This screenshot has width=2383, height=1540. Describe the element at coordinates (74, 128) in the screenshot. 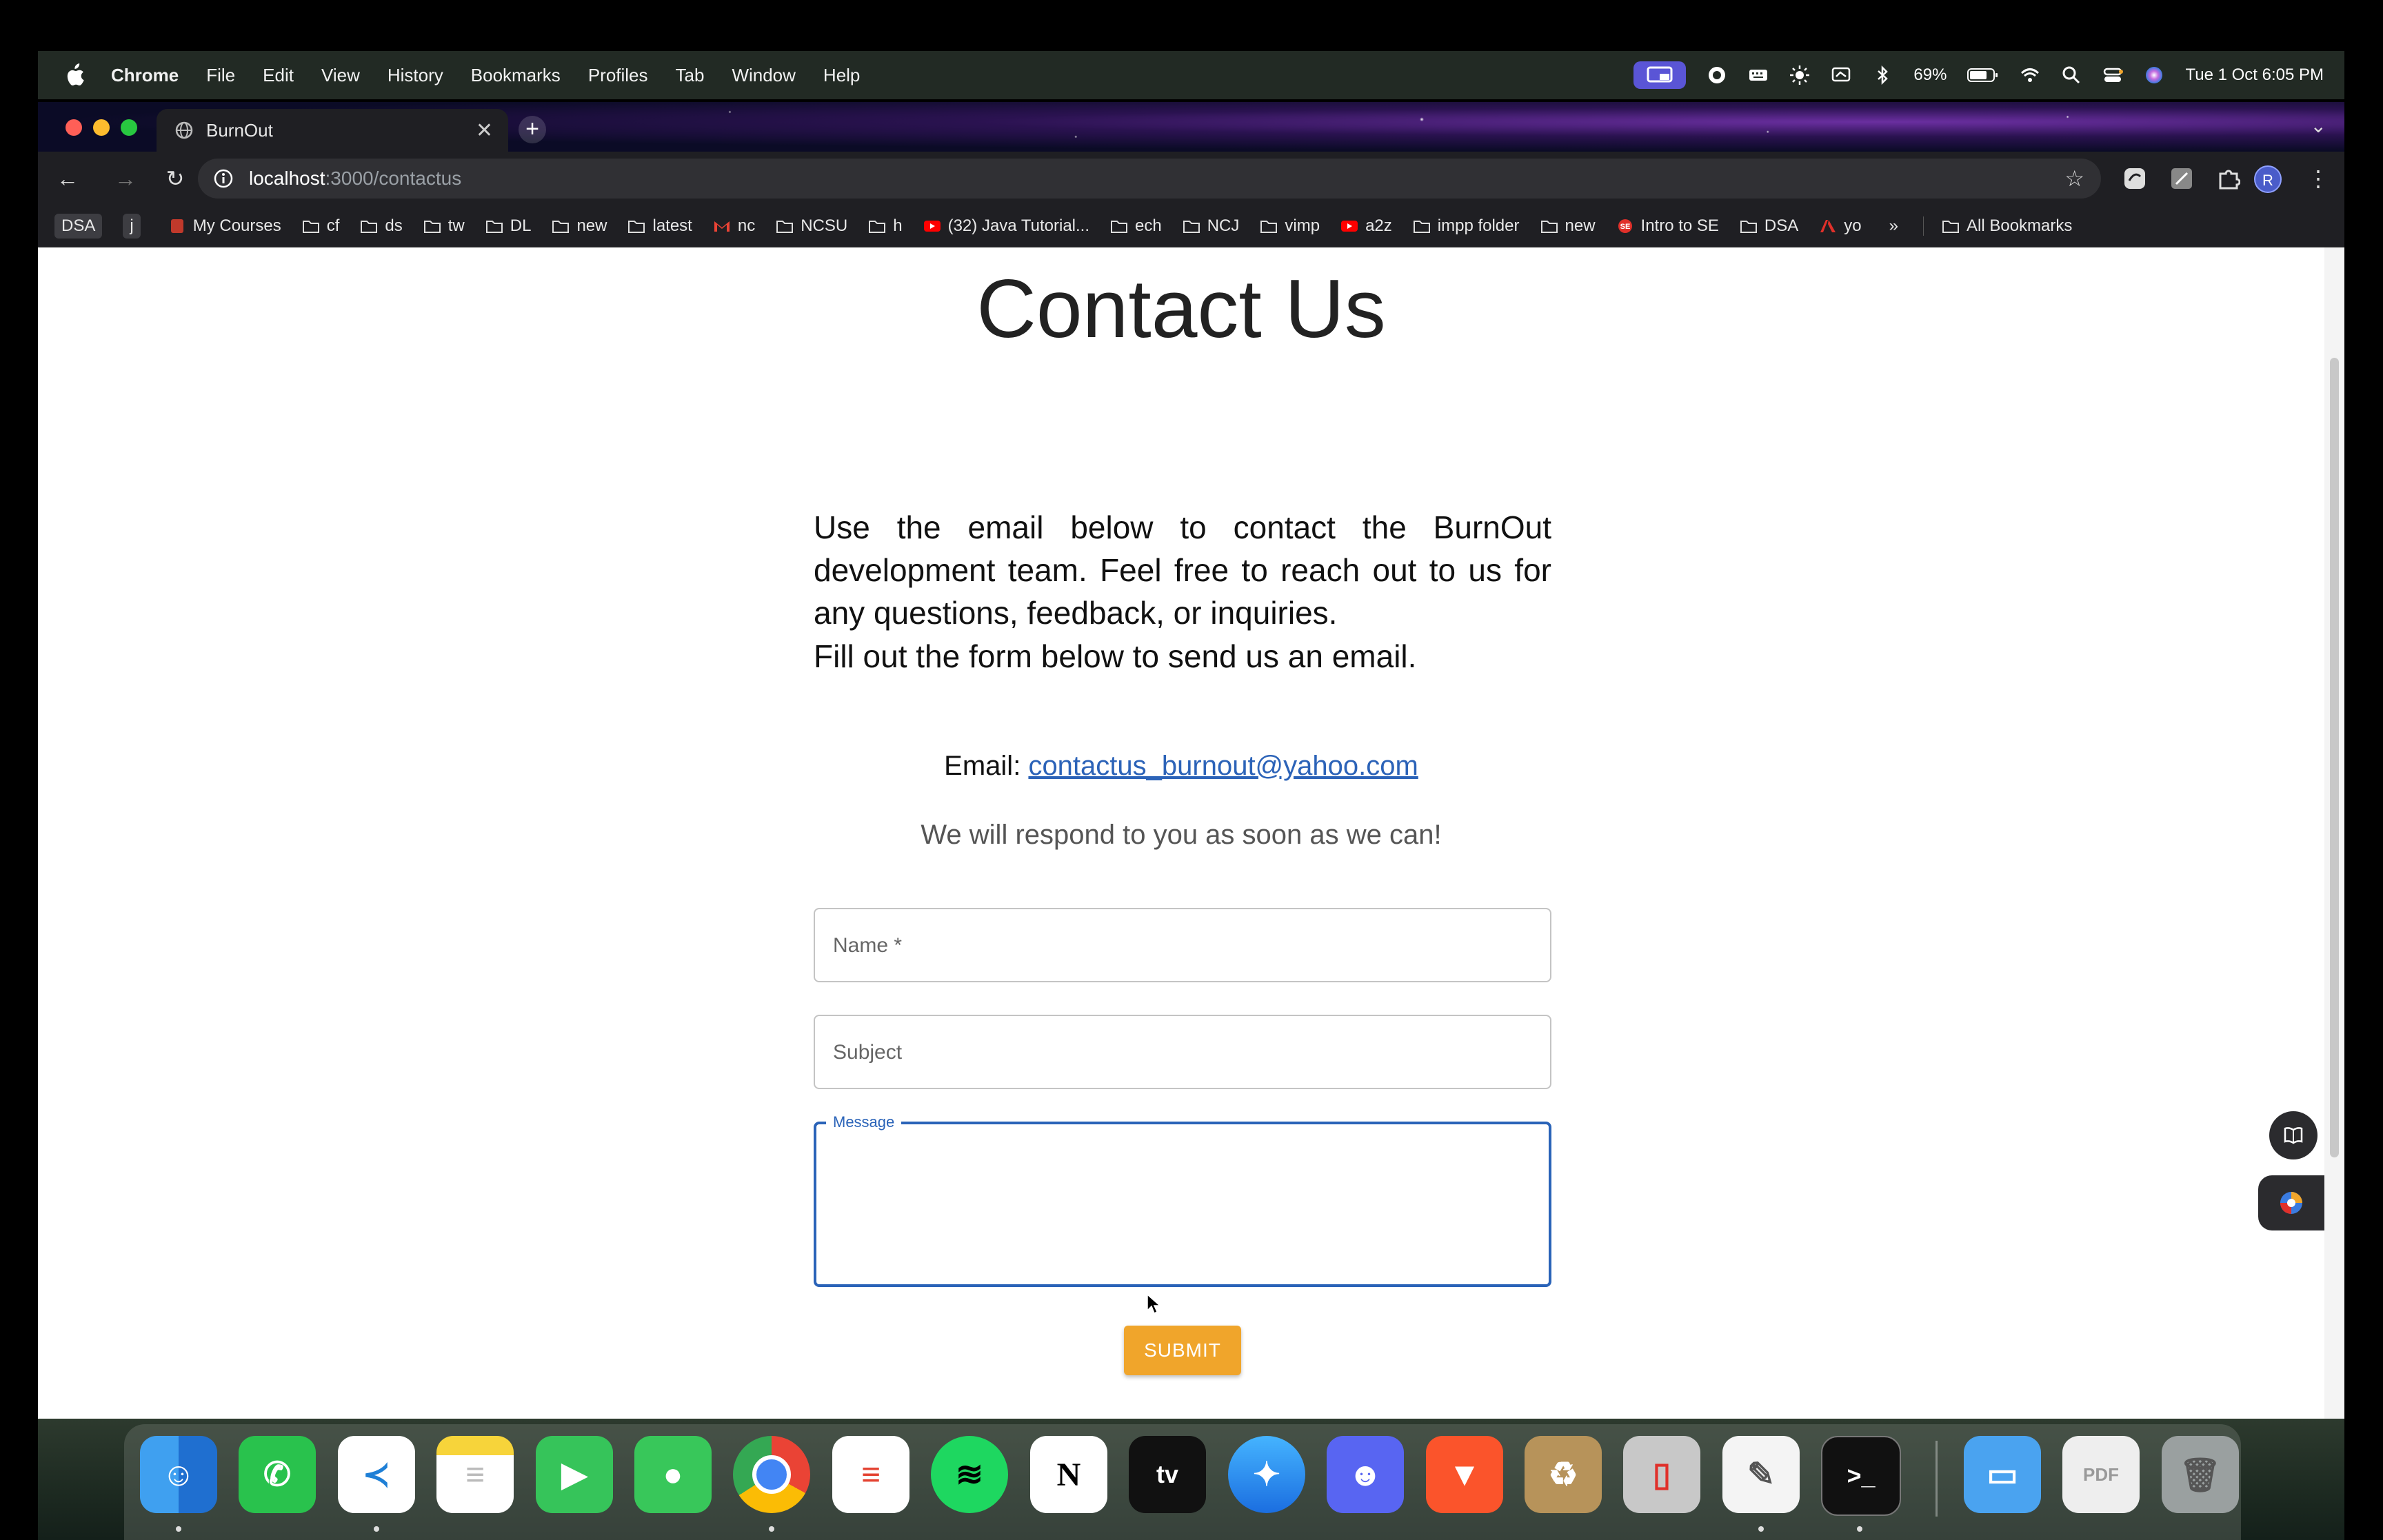

I see `window-close-button` at that location.